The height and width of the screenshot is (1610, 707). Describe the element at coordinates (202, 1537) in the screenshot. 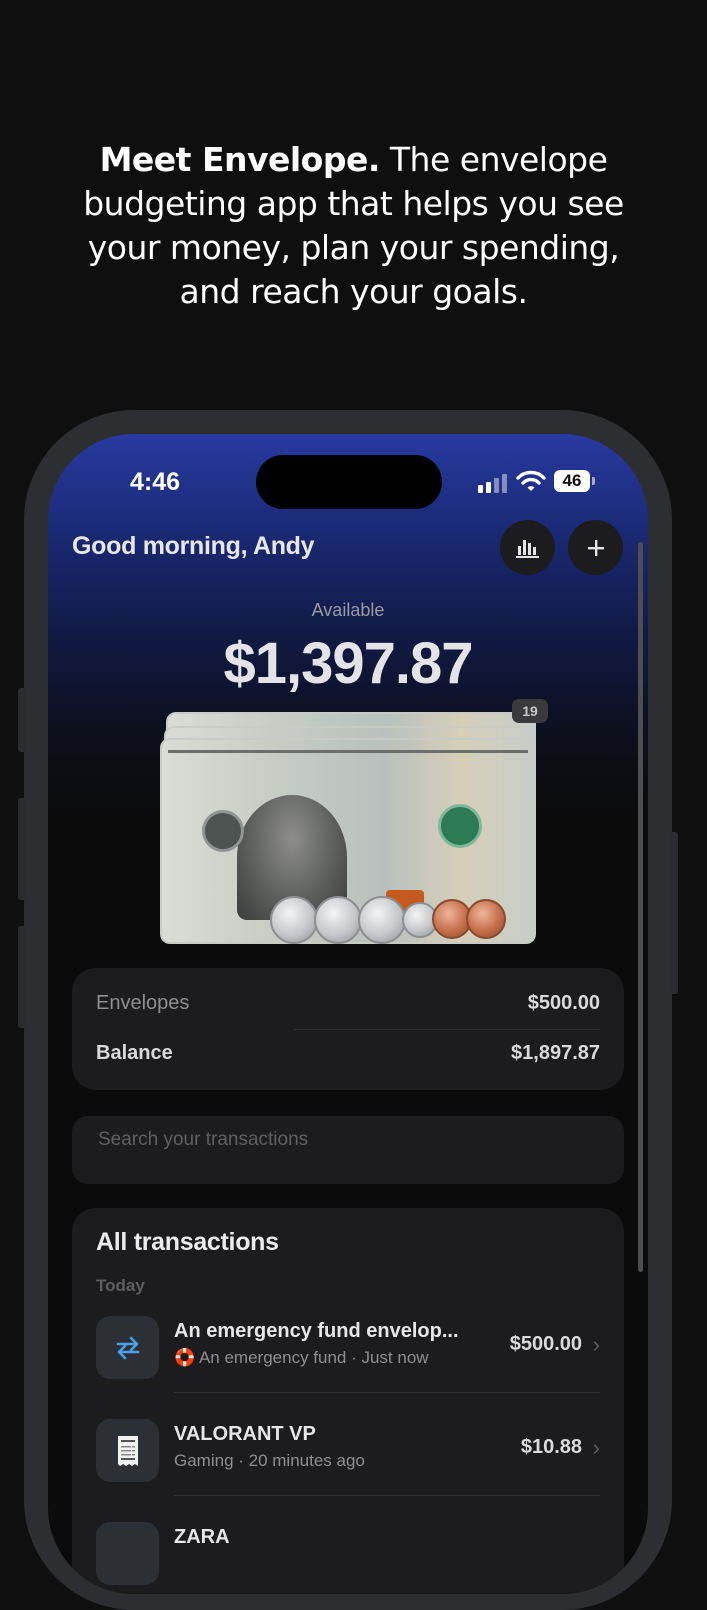

I see `transaction-name: ZARA` at that location.